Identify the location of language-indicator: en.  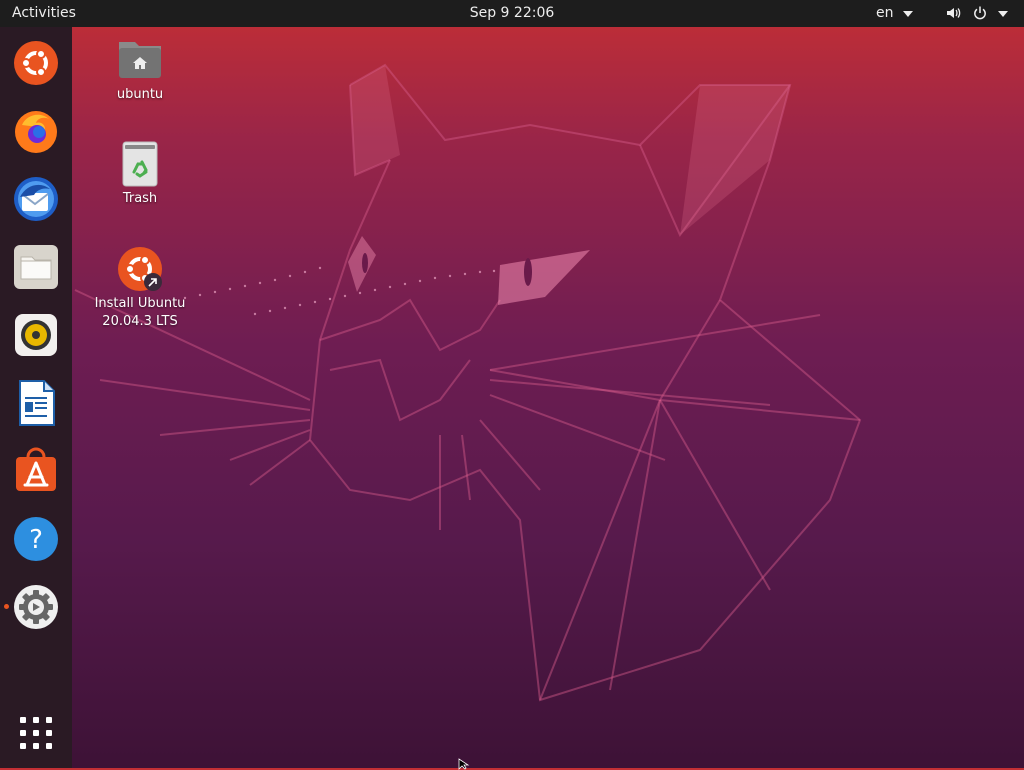
(885, 13).